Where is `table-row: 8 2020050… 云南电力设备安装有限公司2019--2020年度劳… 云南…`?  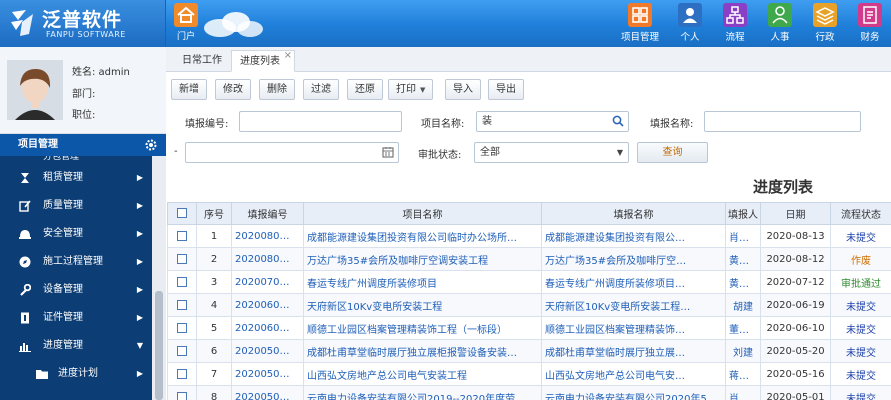 table-row: 8 2020050… 云南电力设备安装有限公司2019--2020年度劳… 云南… is located at coordinates (529, 392).